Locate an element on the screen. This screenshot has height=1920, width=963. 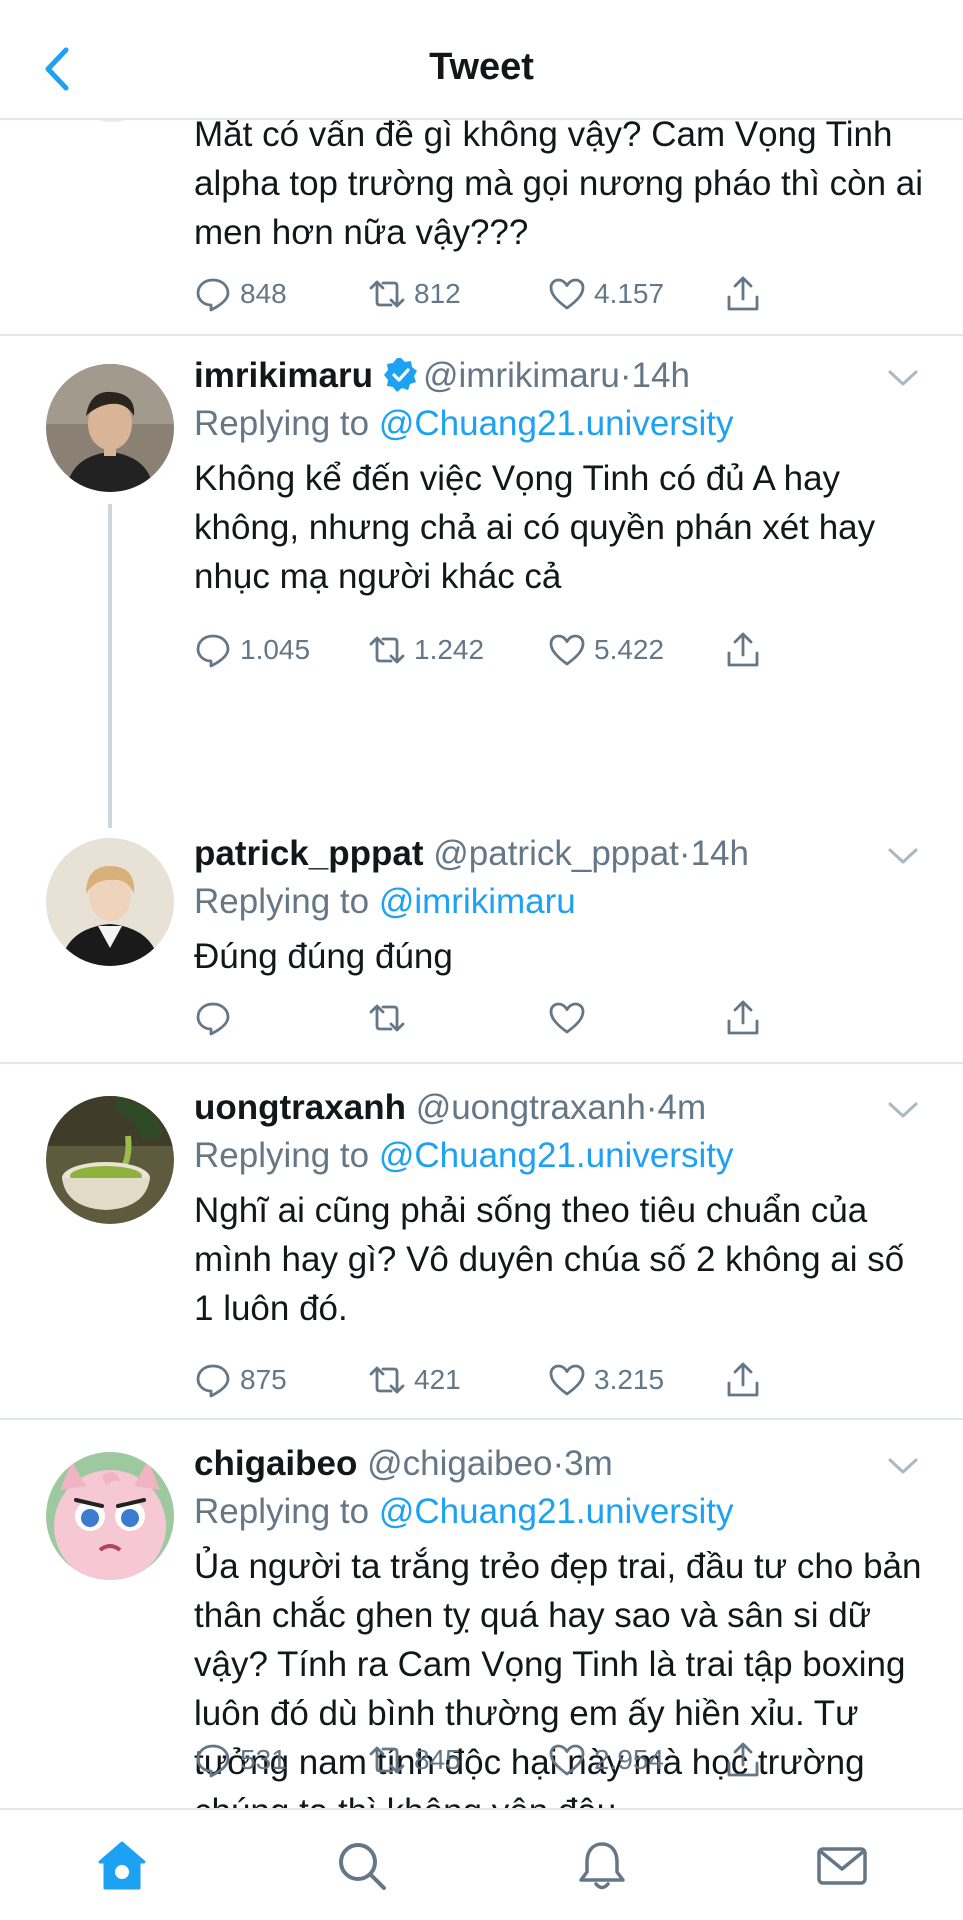
retweet-button is located at coordinates (391, 1018).